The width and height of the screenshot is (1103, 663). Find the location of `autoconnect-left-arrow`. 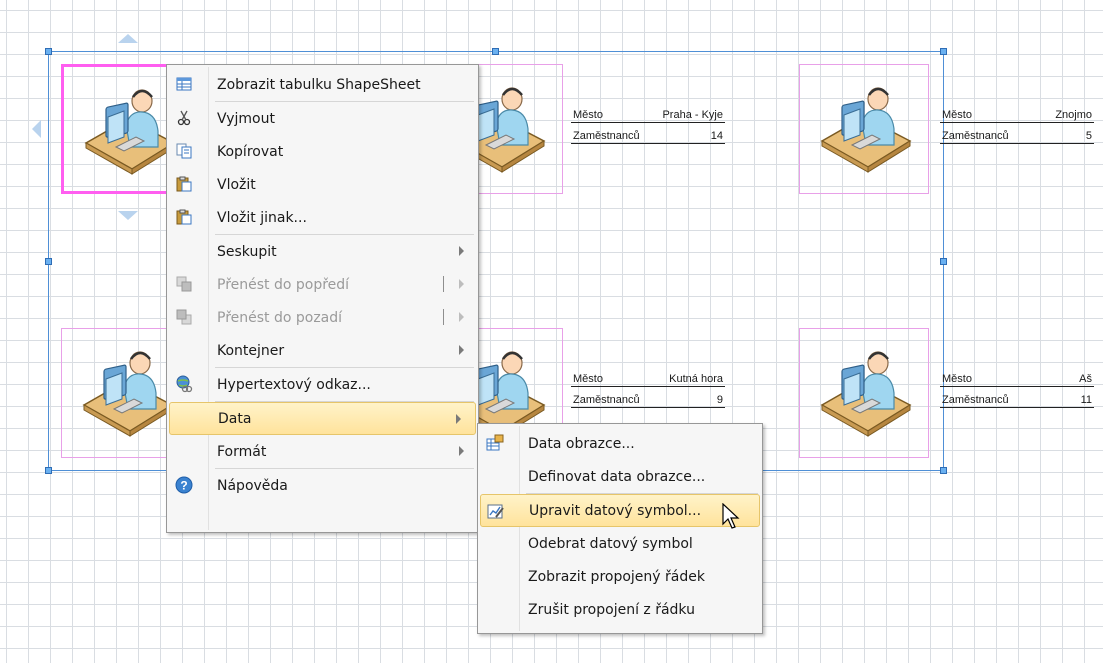

autoconnect-left-arrow is located at coordinates (36, 129).